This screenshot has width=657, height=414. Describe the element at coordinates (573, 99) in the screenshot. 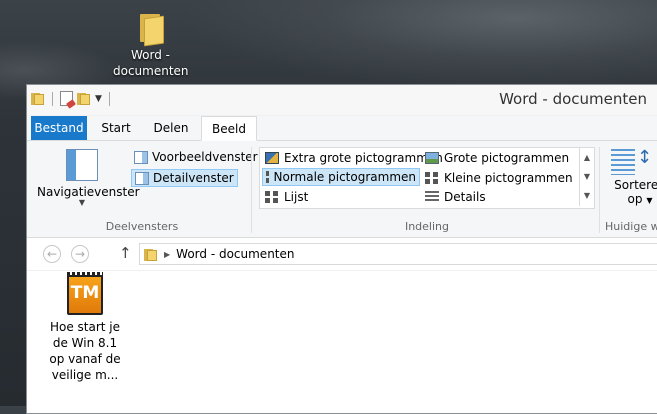

I see `window-title: Word - documenten` at that location.